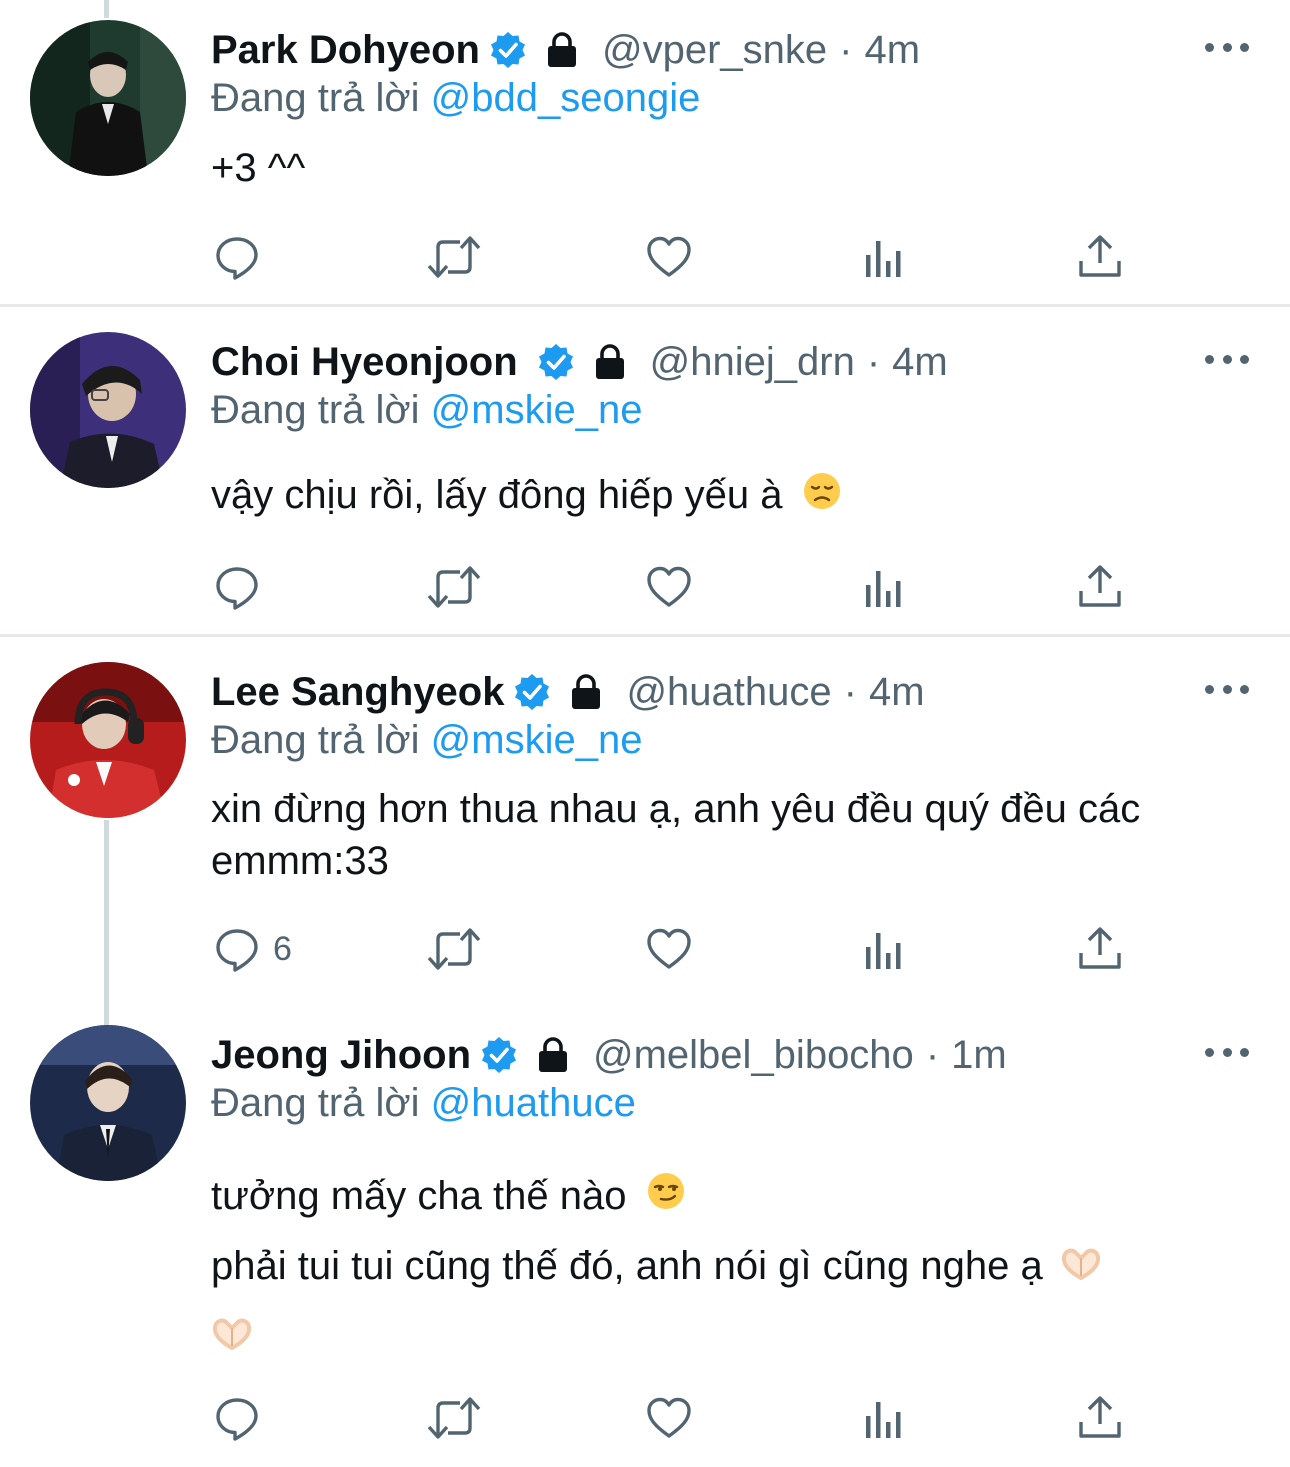 The height and width of the screenshot is (1467, 1290). What do you see at coordinates (423, 1103) in the screenshot?
I see `replying-to: Đang trả lời @huathuce` at bounding box center [423, 1103].